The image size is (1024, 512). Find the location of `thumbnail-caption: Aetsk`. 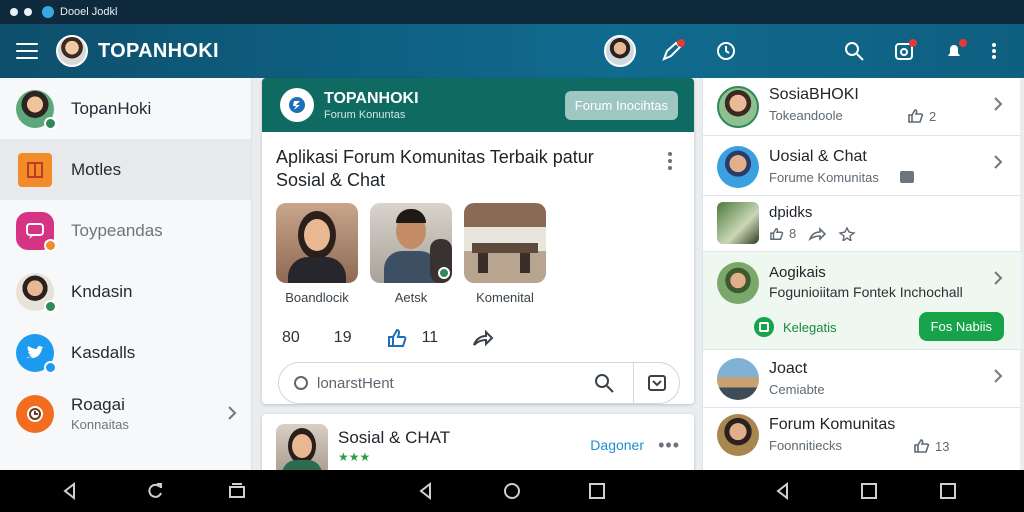

thumbnail-caption: Aetsk is located at coordinates (411, 297).